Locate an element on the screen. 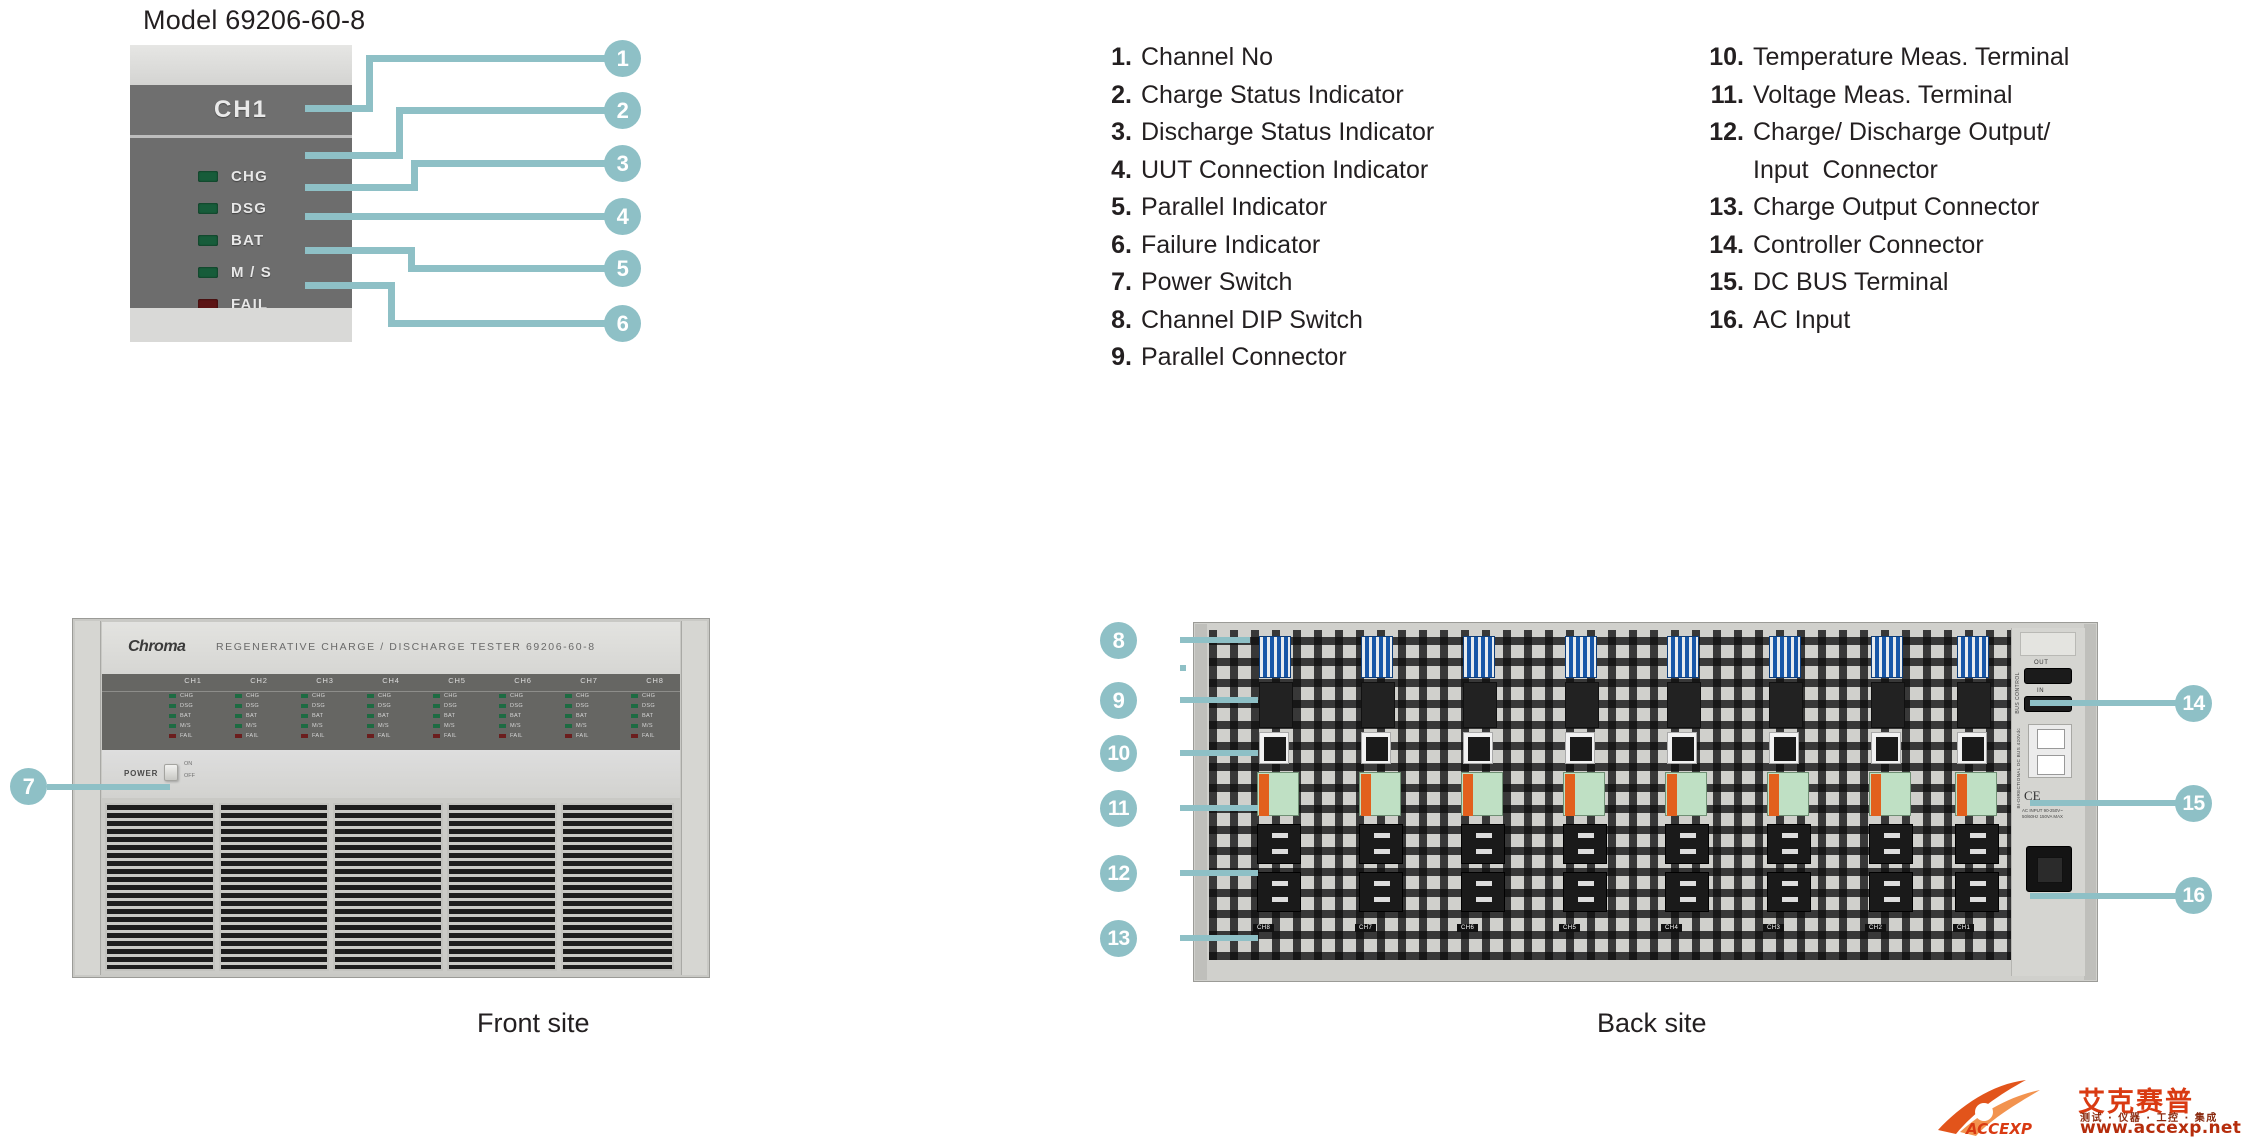 The height and width of the screenshot is (1138, 2257). ch6-temperature-terminal is located at coordinates (1478, 748).